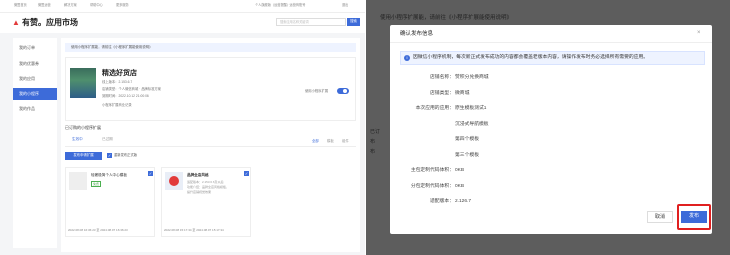 The width and height of the screenshot is (730, 255). I want to click on nav-link-help: 帮助中心, so click(96, 5).